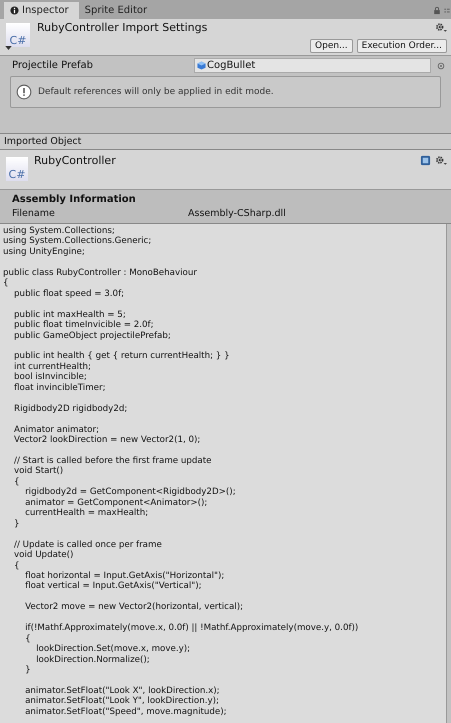  I want to click on inspector-title: RubyController Import Settings, so click(122, 27).